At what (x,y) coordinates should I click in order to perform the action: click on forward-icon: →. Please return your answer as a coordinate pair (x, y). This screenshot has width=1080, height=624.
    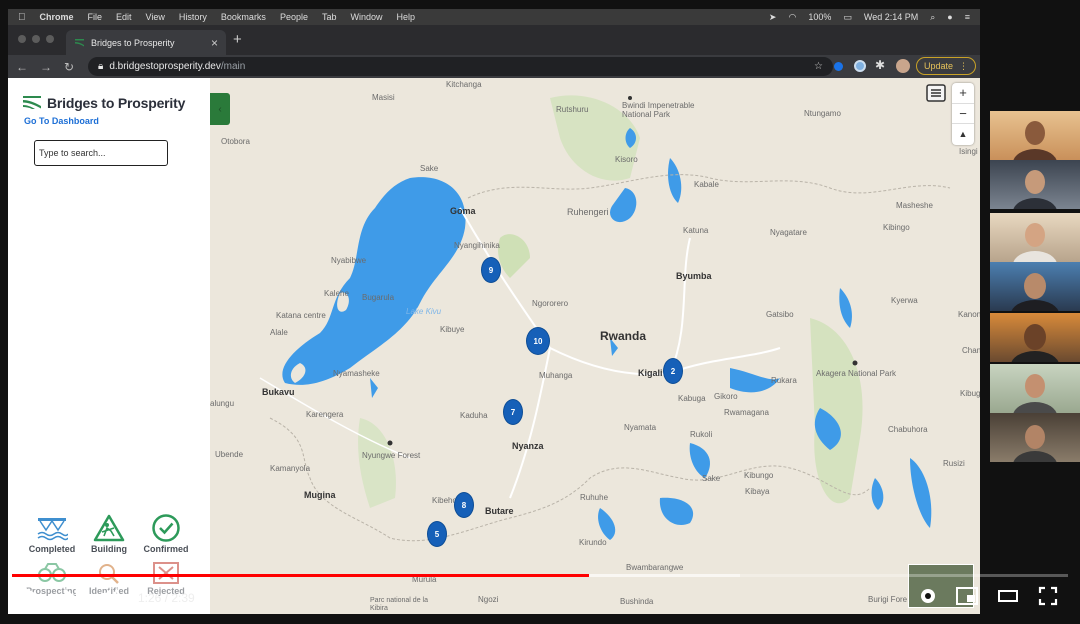
    Looking at the image, I should click on (46, 67).